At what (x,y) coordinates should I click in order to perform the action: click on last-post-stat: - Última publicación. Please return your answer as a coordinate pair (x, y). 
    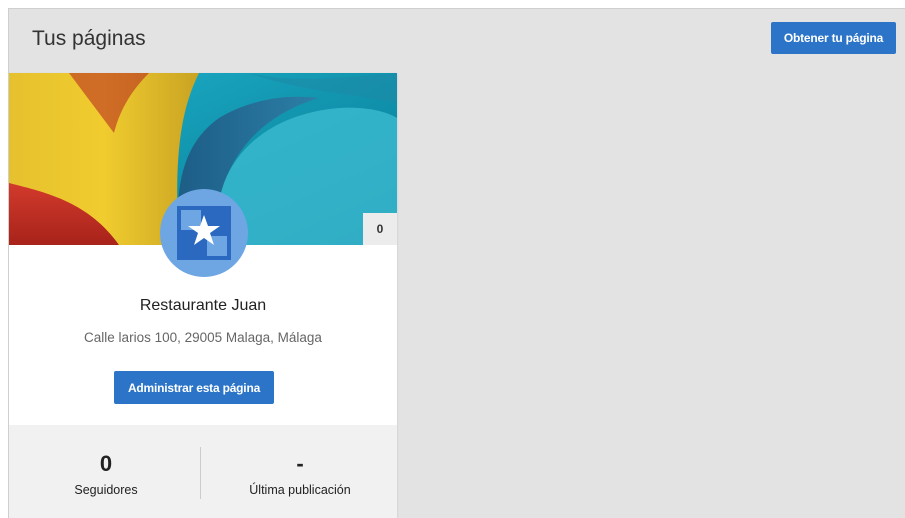
    Looking at the image, I should click on (300, 471).